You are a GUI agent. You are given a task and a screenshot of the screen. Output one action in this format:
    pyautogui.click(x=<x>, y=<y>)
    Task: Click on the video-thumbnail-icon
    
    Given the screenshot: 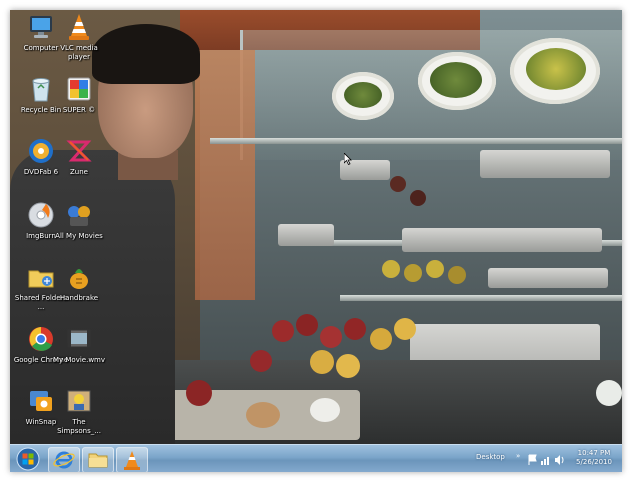 What is the action you would take?
    pyautogui.click(x=79, y=401)
    